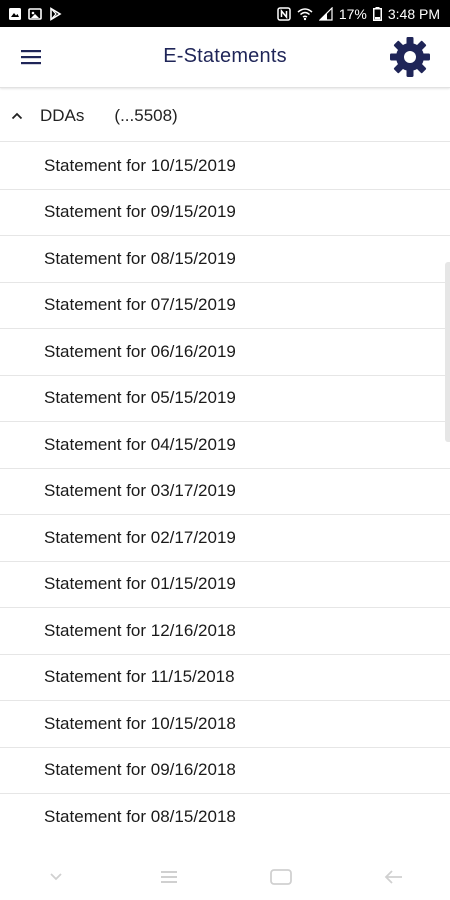 The height and width of the screenshot is (900, 450). Describe the element at coordinates (284, 13) in the screenshot. I see `nfc-icon` at that location.